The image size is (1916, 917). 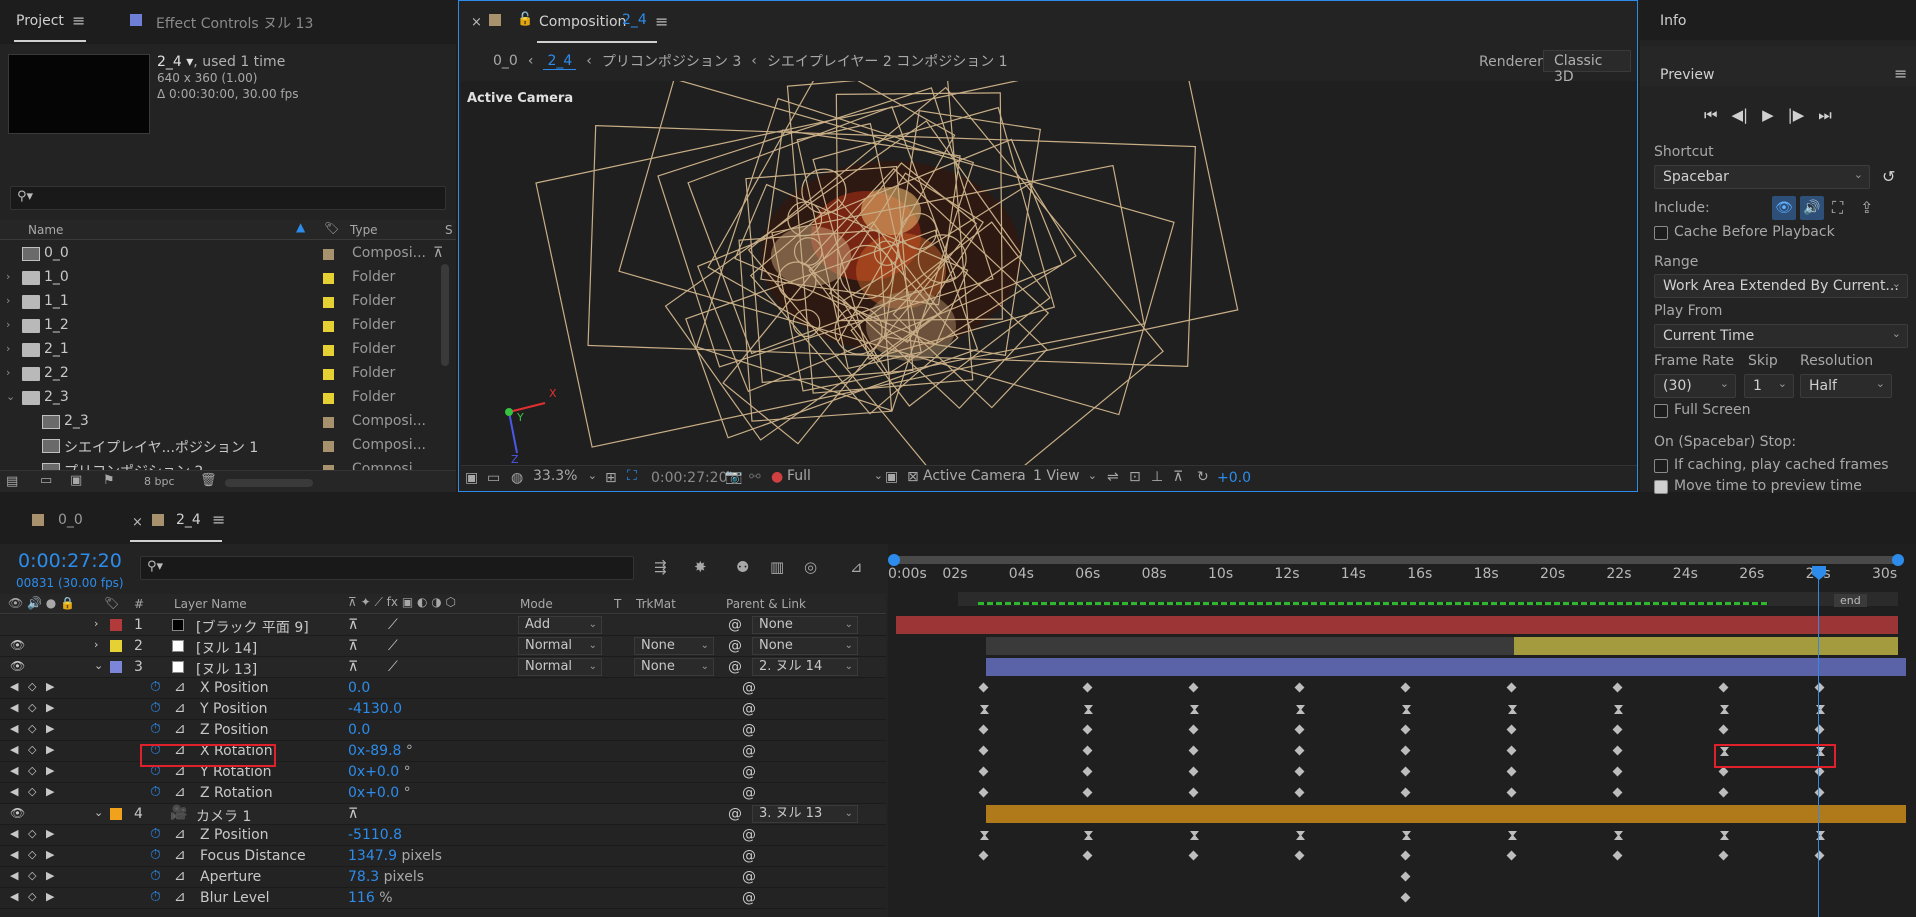 What do you see at coordinates (234, 23) in the screenshot?
I see `tab-effect-controls: Effect Controls ヌル 13` at bounding box center [234, 23].